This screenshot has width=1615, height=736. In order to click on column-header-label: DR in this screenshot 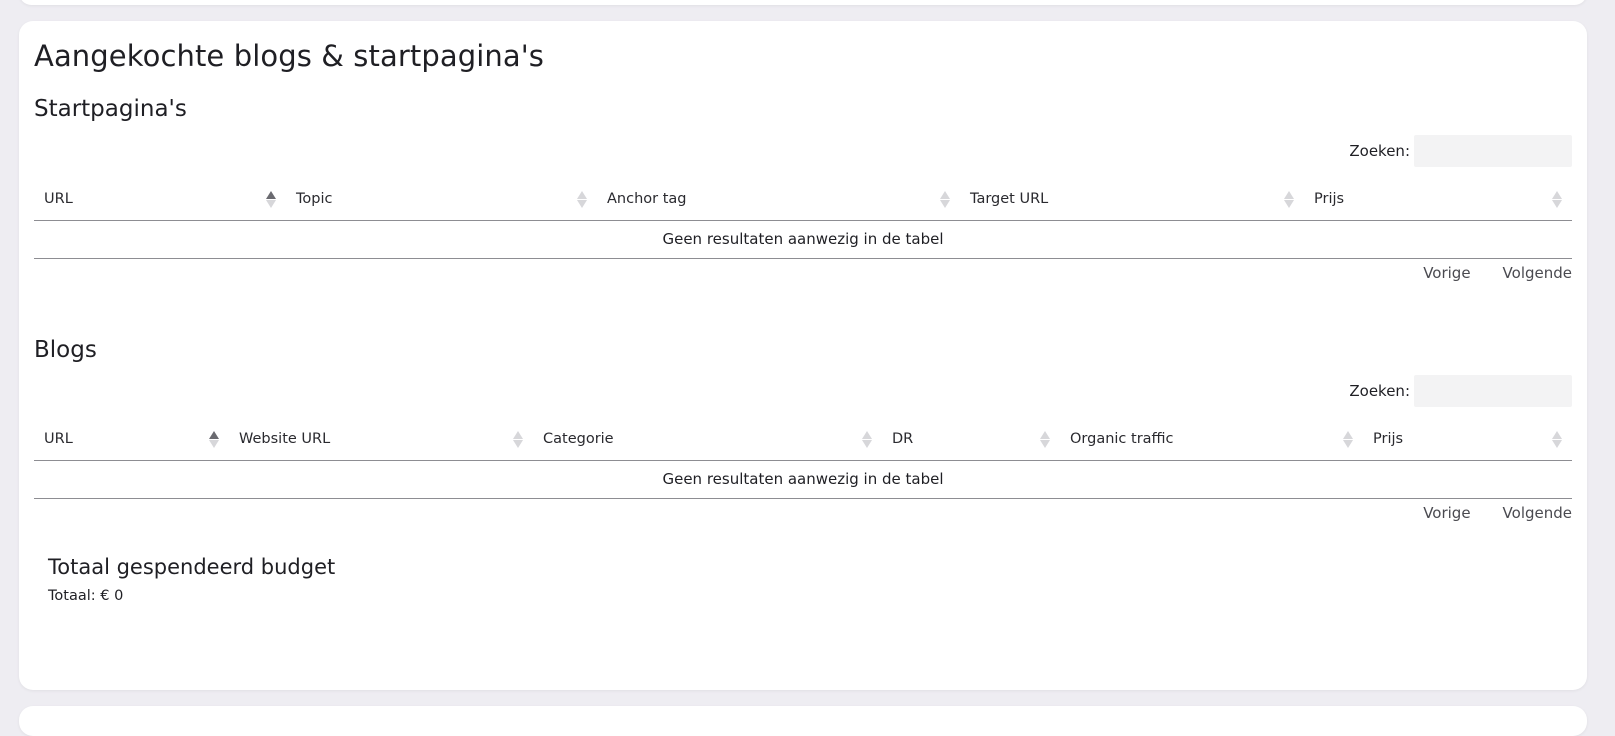, I will do `click(903, 439)`.